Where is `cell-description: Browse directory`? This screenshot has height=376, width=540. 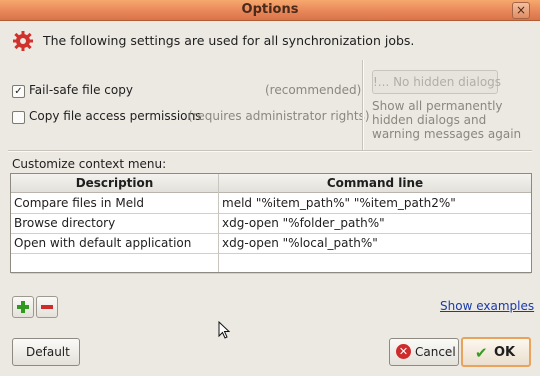
cell-description: Browse directory is located at coordinates (65, 223).